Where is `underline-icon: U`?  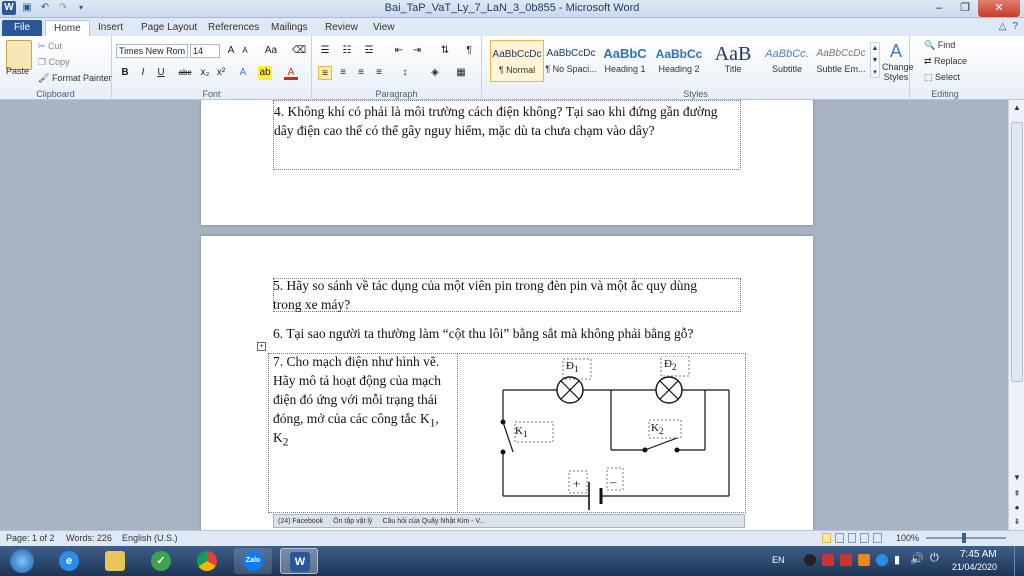 underline-icon: U is located at coordinates (161, 73).